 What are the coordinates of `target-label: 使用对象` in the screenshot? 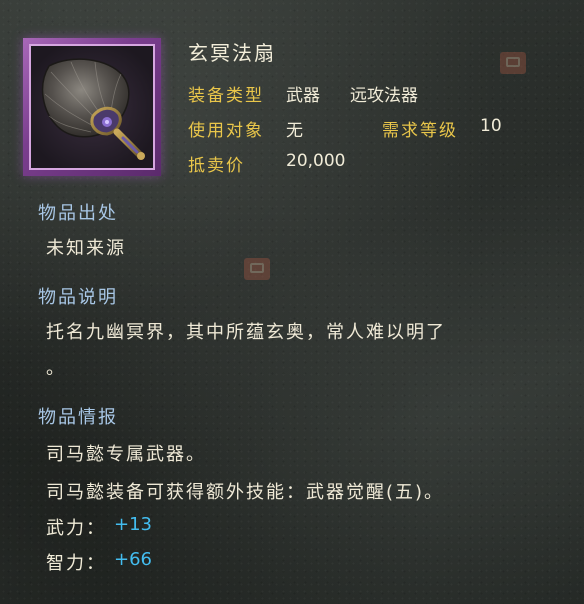 It's located at (226, 131).